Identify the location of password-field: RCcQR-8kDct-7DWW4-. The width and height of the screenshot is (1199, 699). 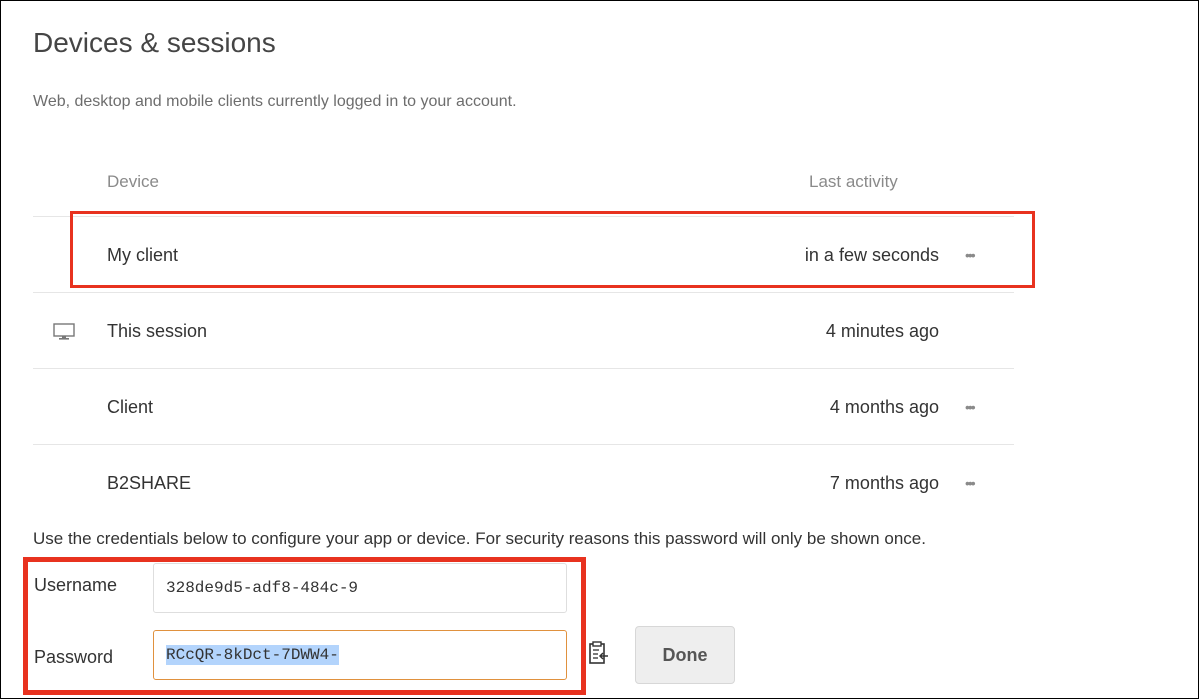
(360, 655).